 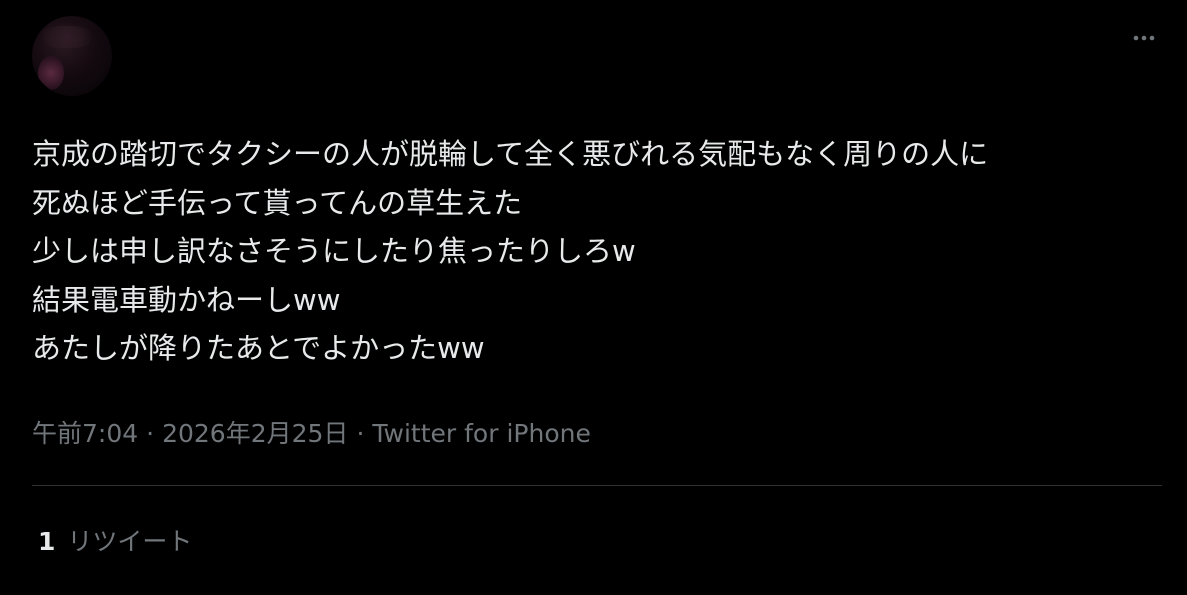 What do you see at coordinates (258, 348) in the screenshot?
I see `tweet-text-line: あたしが降りたあとでよかったww` at bounding box center [258, 348].